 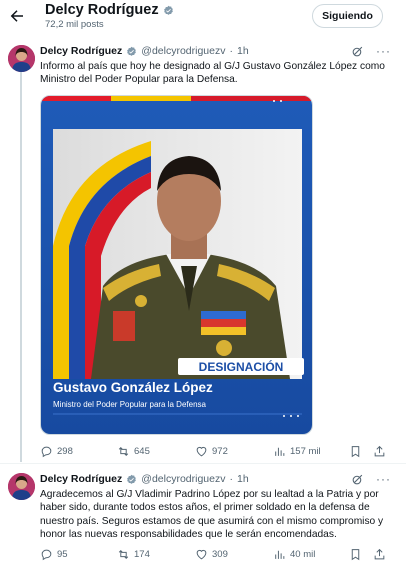 What do you see at coordinates (203, 18) in the screenshot?
I see `profile-header: Delcy Rodríguez 72,2 mil posts Siguiendo` at bounding box center [203, 18].